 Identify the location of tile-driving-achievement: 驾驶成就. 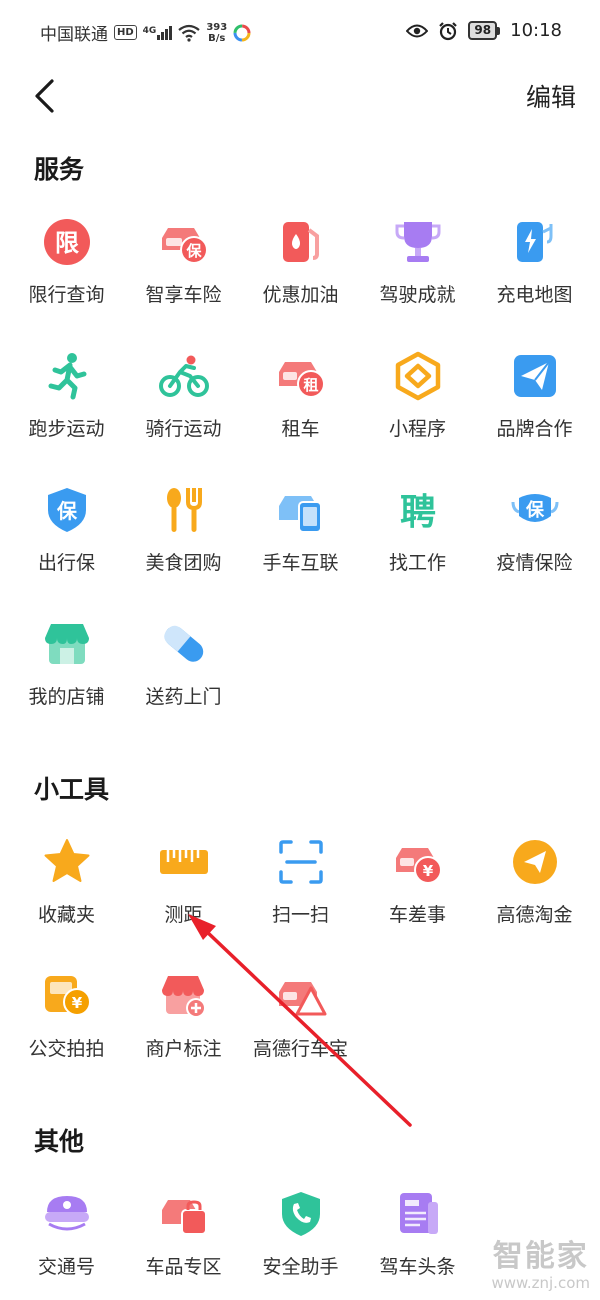
(417, 269).